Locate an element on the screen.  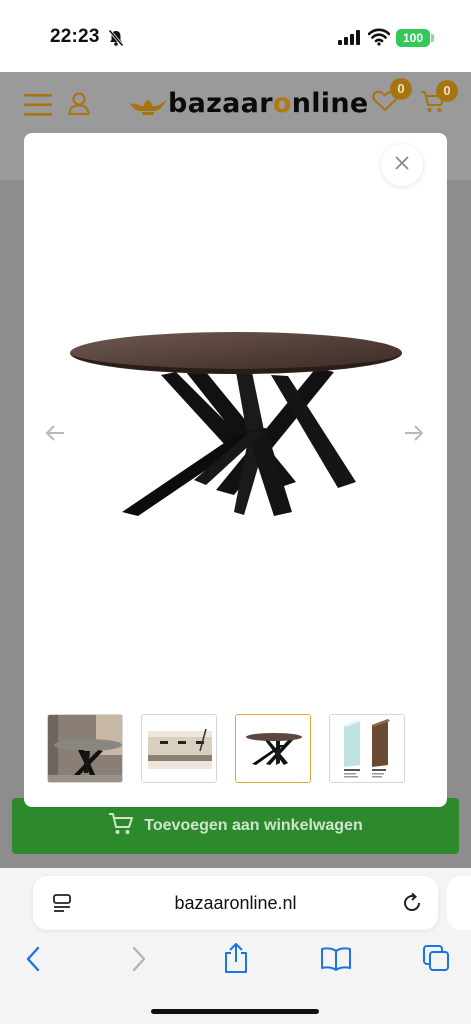
close-button is located at coordinates (402, 165).